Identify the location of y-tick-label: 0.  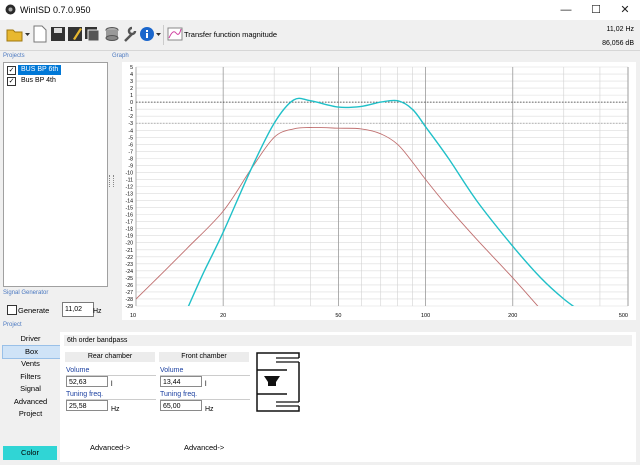
(131, 103).